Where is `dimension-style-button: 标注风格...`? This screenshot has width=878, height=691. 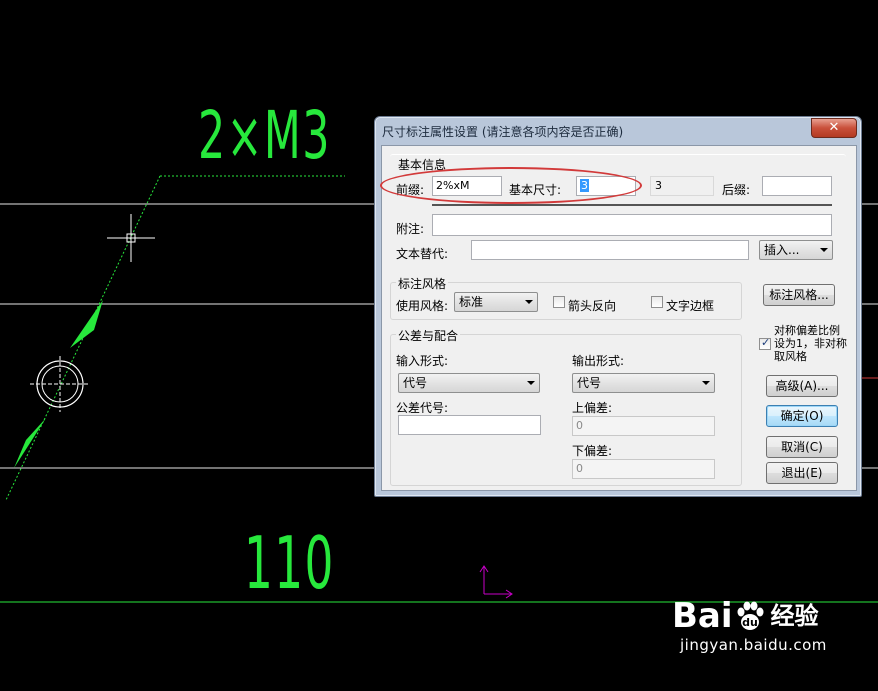
dimension-style-button: 标注风格... is located at coordinates (799, 295).